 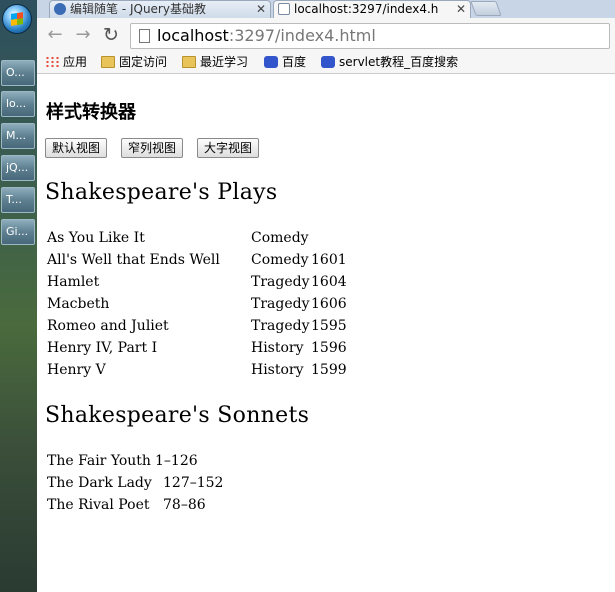 I want to click on bookmark-label: 最近学习, so click(x=224, y=62).